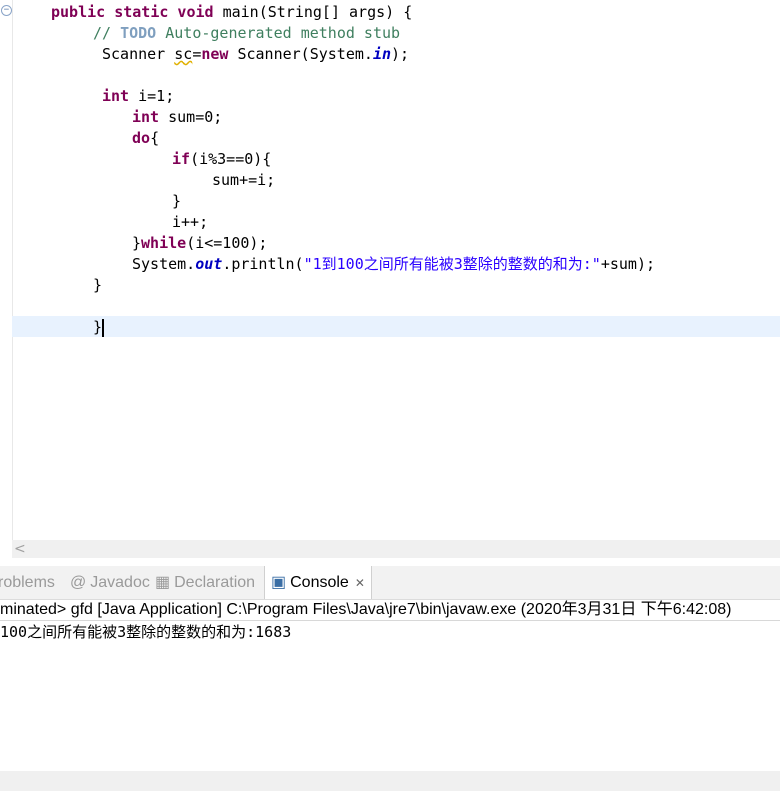 The image size is (780, 791). Describe the element at coordinates (244, 180) in the screenshot. I see `code-line-9: sum+=i;` at that location.